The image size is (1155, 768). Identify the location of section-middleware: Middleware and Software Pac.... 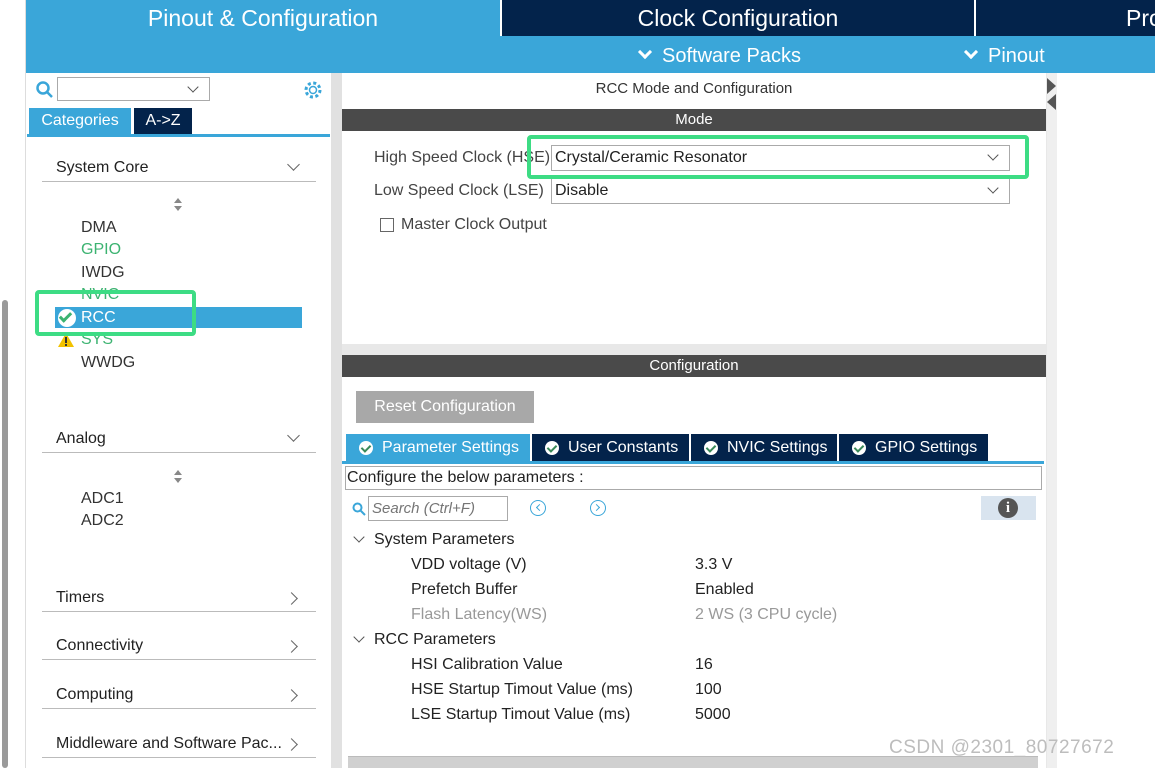
(179, 744).